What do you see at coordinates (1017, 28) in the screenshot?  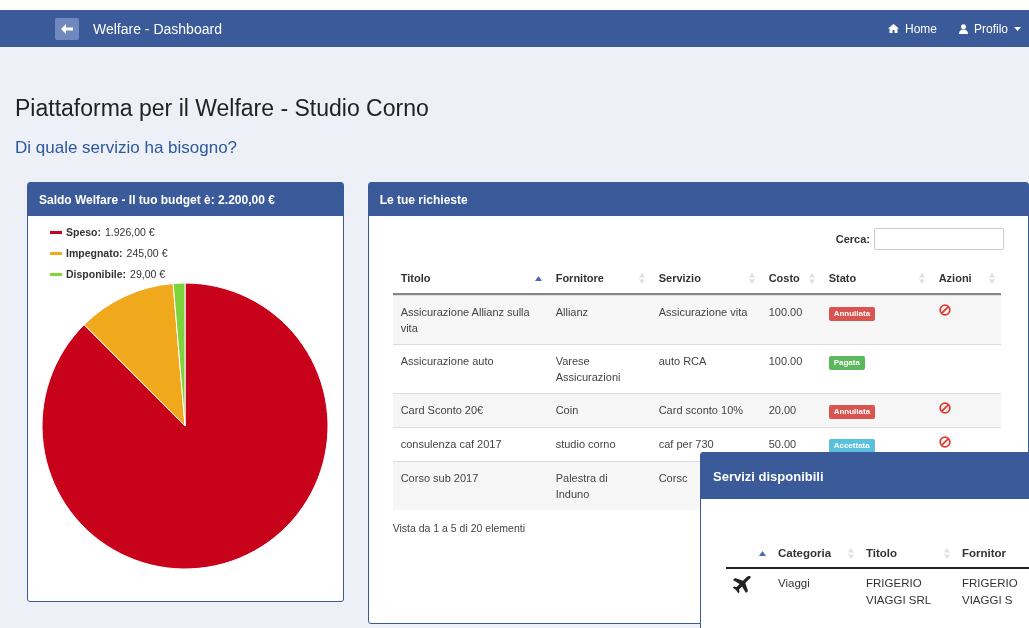 I see `caret-icon` at bounding box center [1017, 28].